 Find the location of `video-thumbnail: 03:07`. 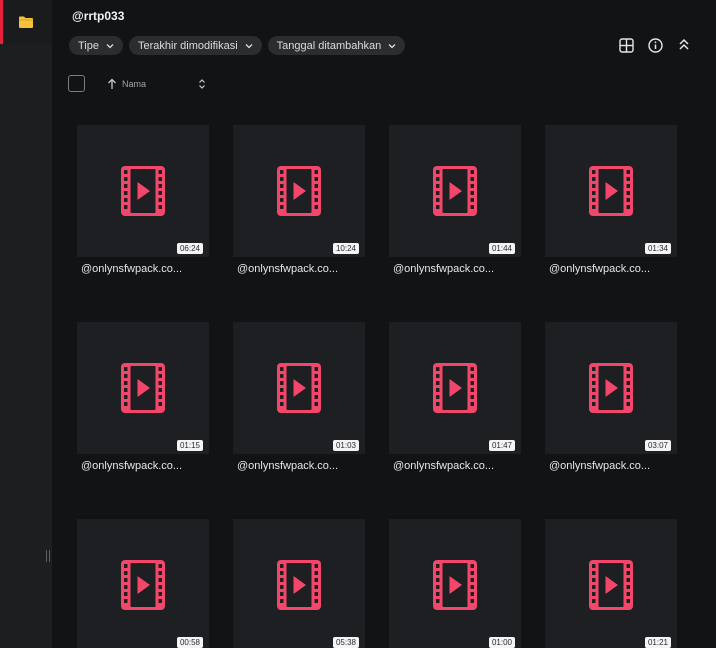

video-thumbnail: 03:07 is located at coordinates (611, 388).